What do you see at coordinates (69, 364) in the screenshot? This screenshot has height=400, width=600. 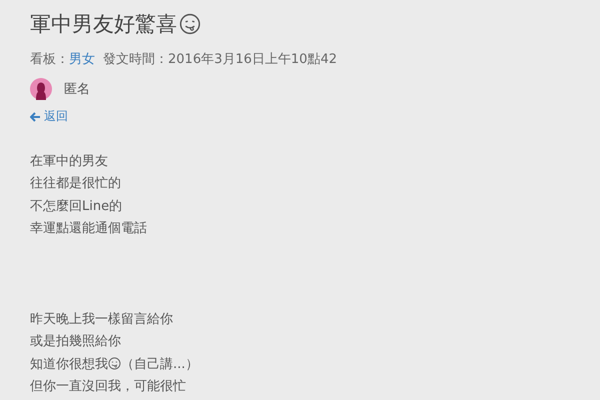 I see `post-text-line: 知道你很想我` at bounding box center [69, 364].